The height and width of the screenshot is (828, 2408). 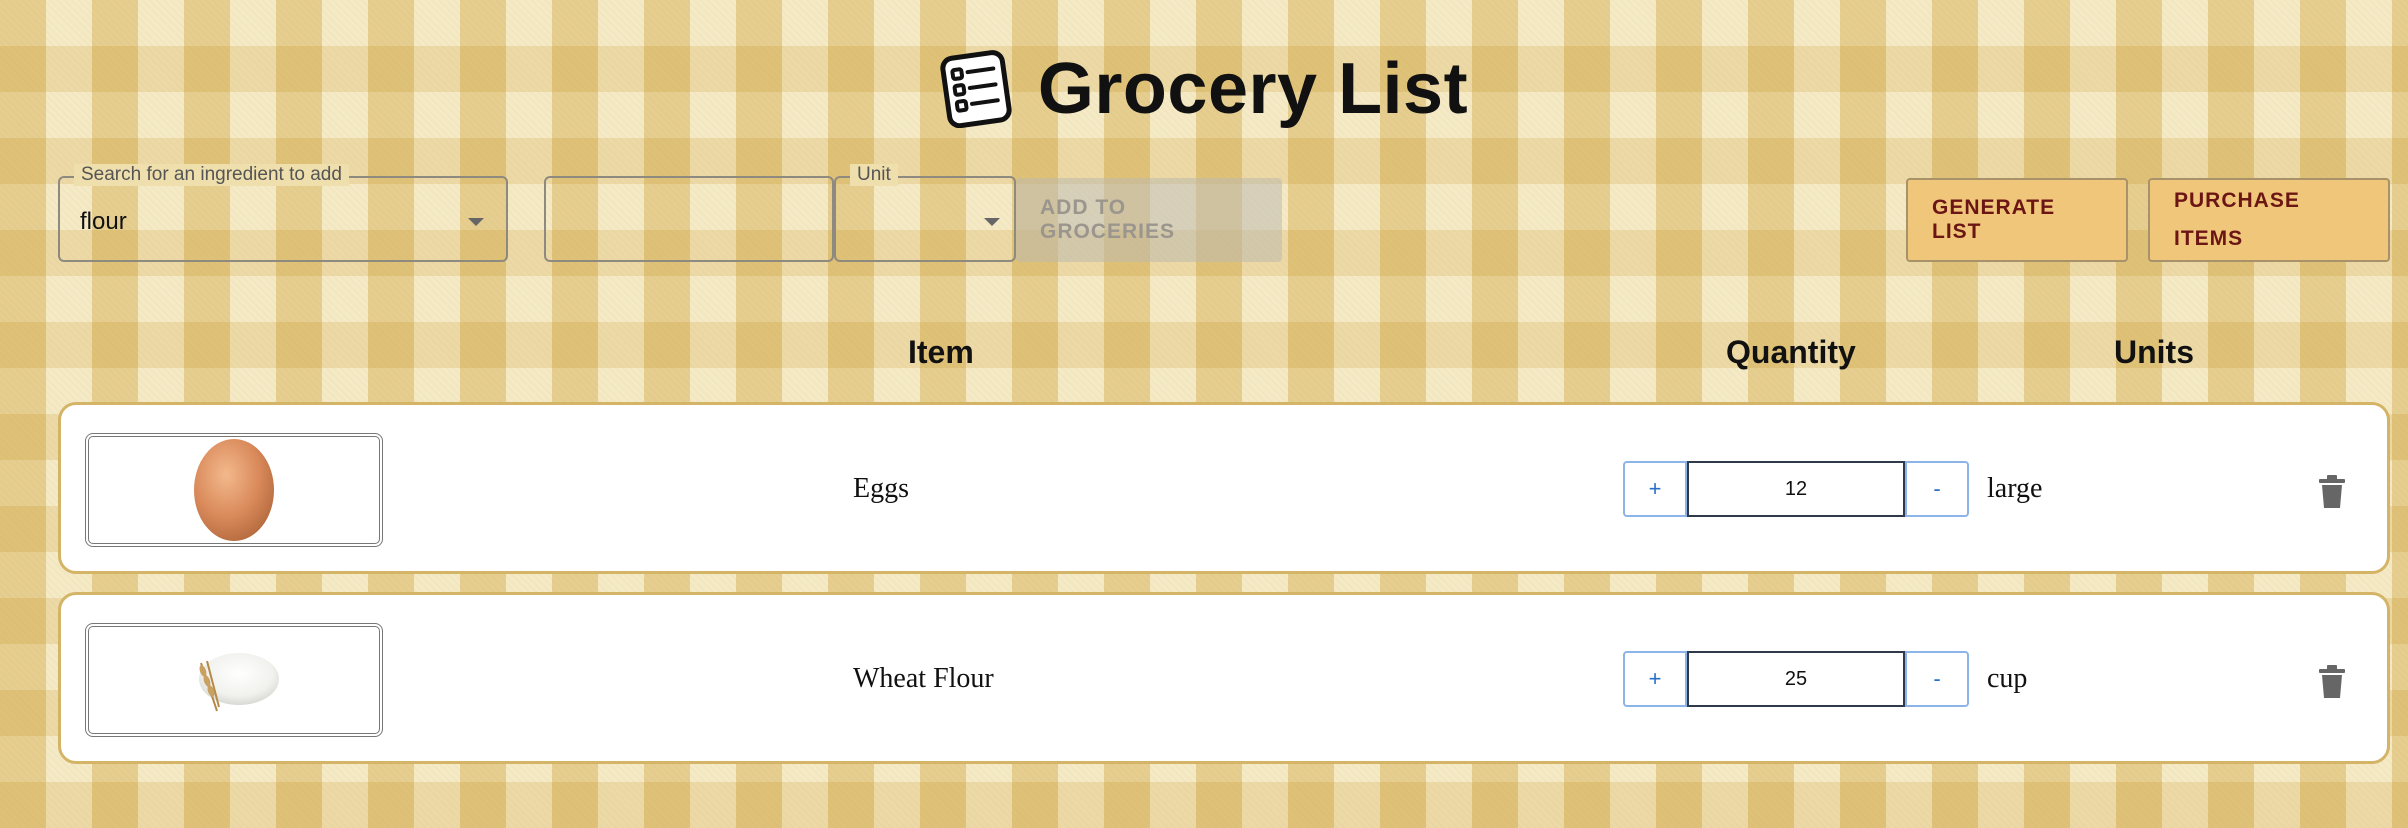 I want to click on ingredient-search-field: Search for an ingredient to add flour, so click(x=283, y=213).